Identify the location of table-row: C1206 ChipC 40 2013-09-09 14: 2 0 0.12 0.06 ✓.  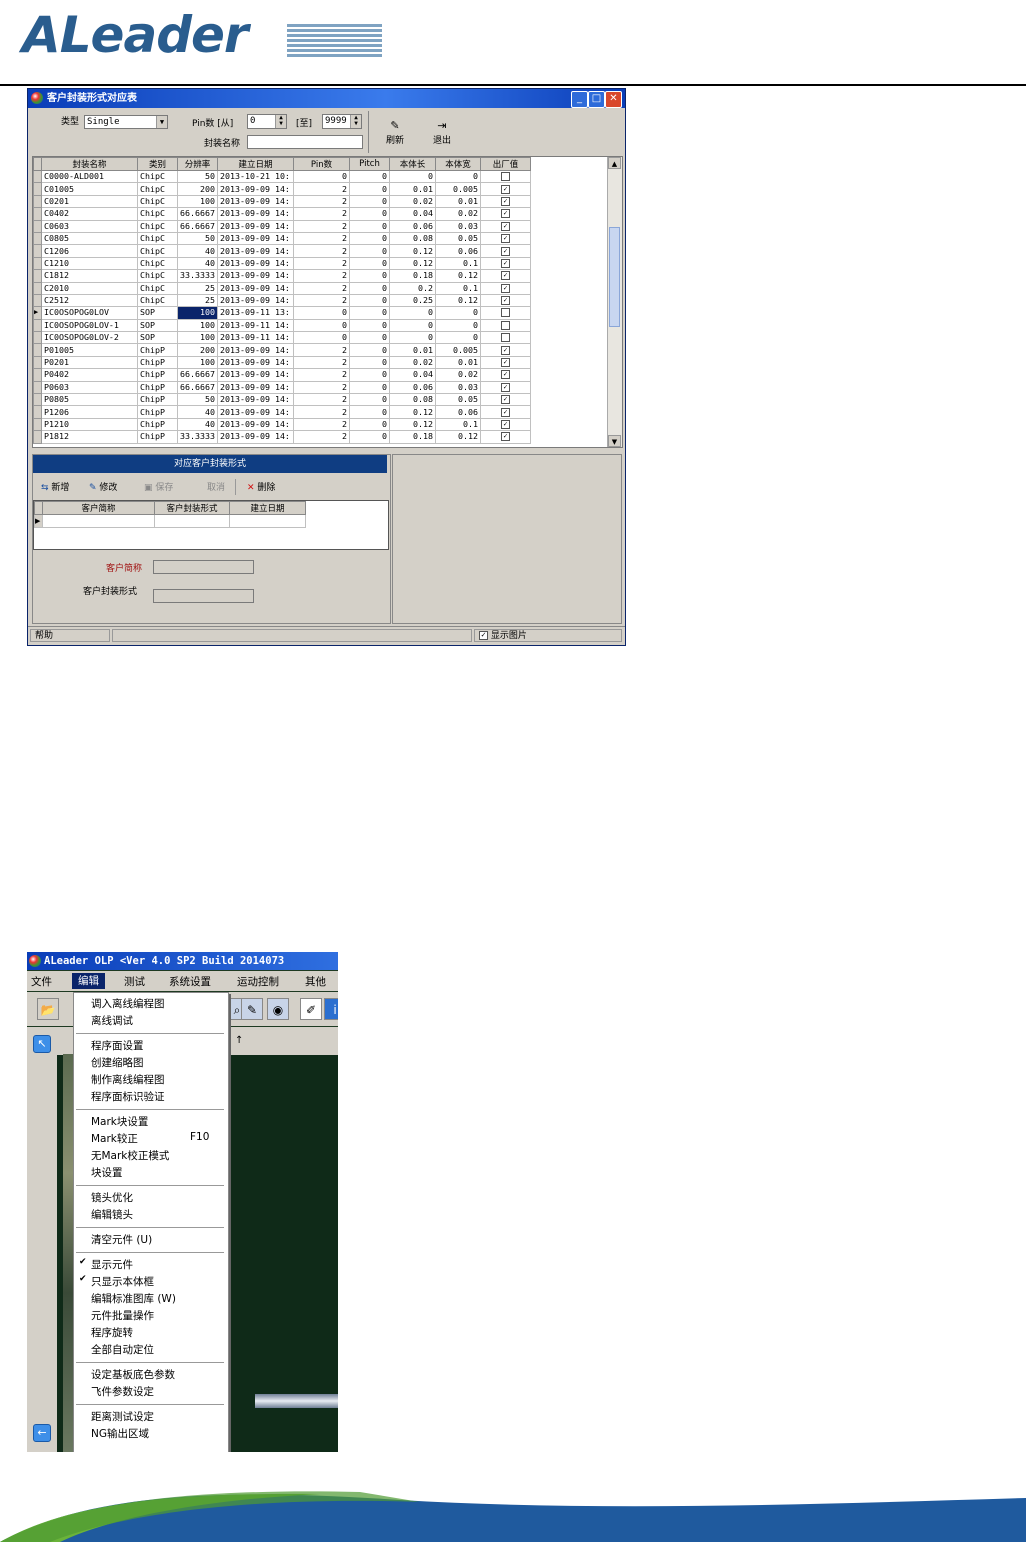
(282, 251).